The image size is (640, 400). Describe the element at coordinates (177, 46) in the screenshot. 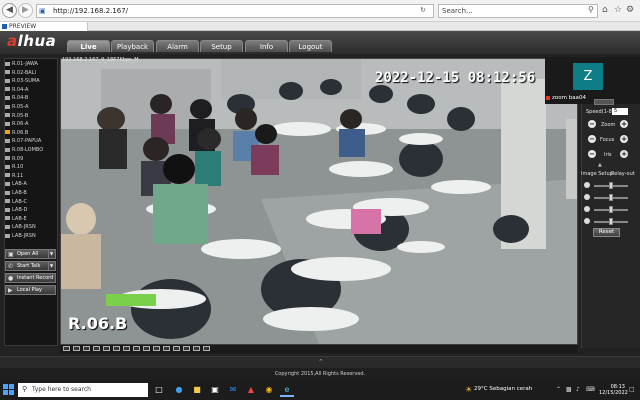

I see `tab-alarm: Alarm` at that location.